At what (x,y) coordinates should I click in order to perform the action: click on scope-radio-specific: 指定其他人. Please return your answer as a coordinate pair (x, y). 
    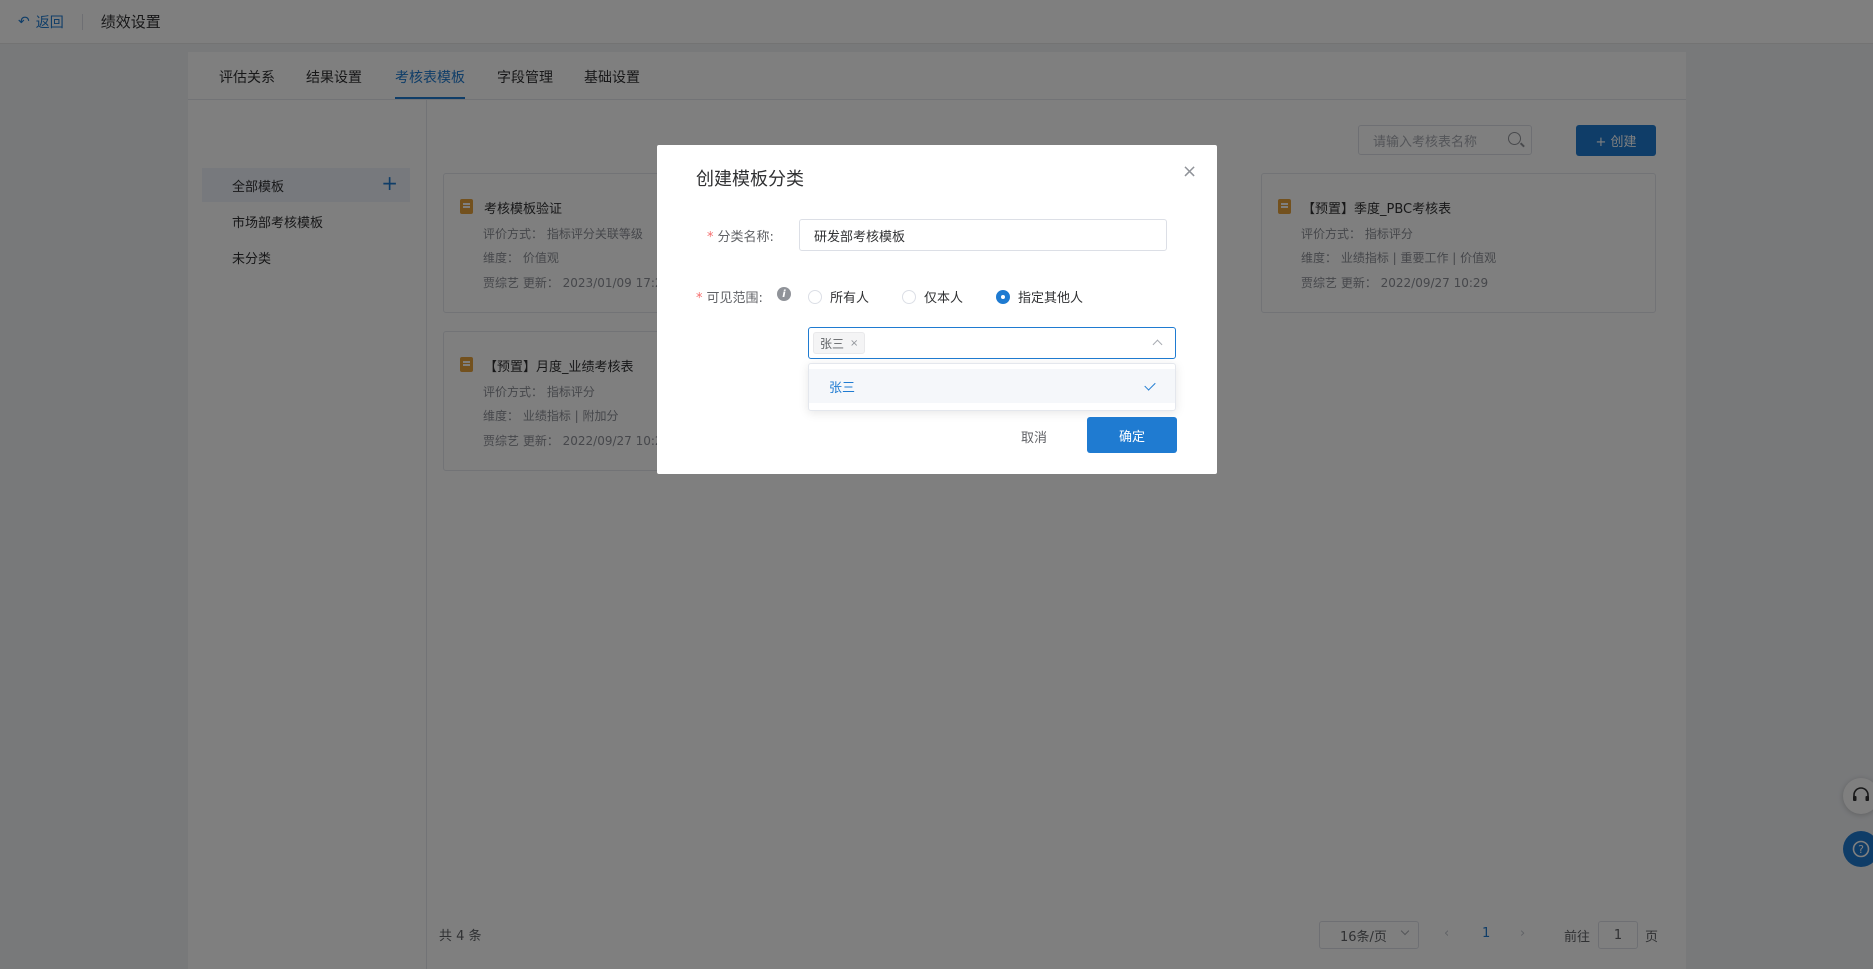
    Looking at the image, I should click on (1039, 296).